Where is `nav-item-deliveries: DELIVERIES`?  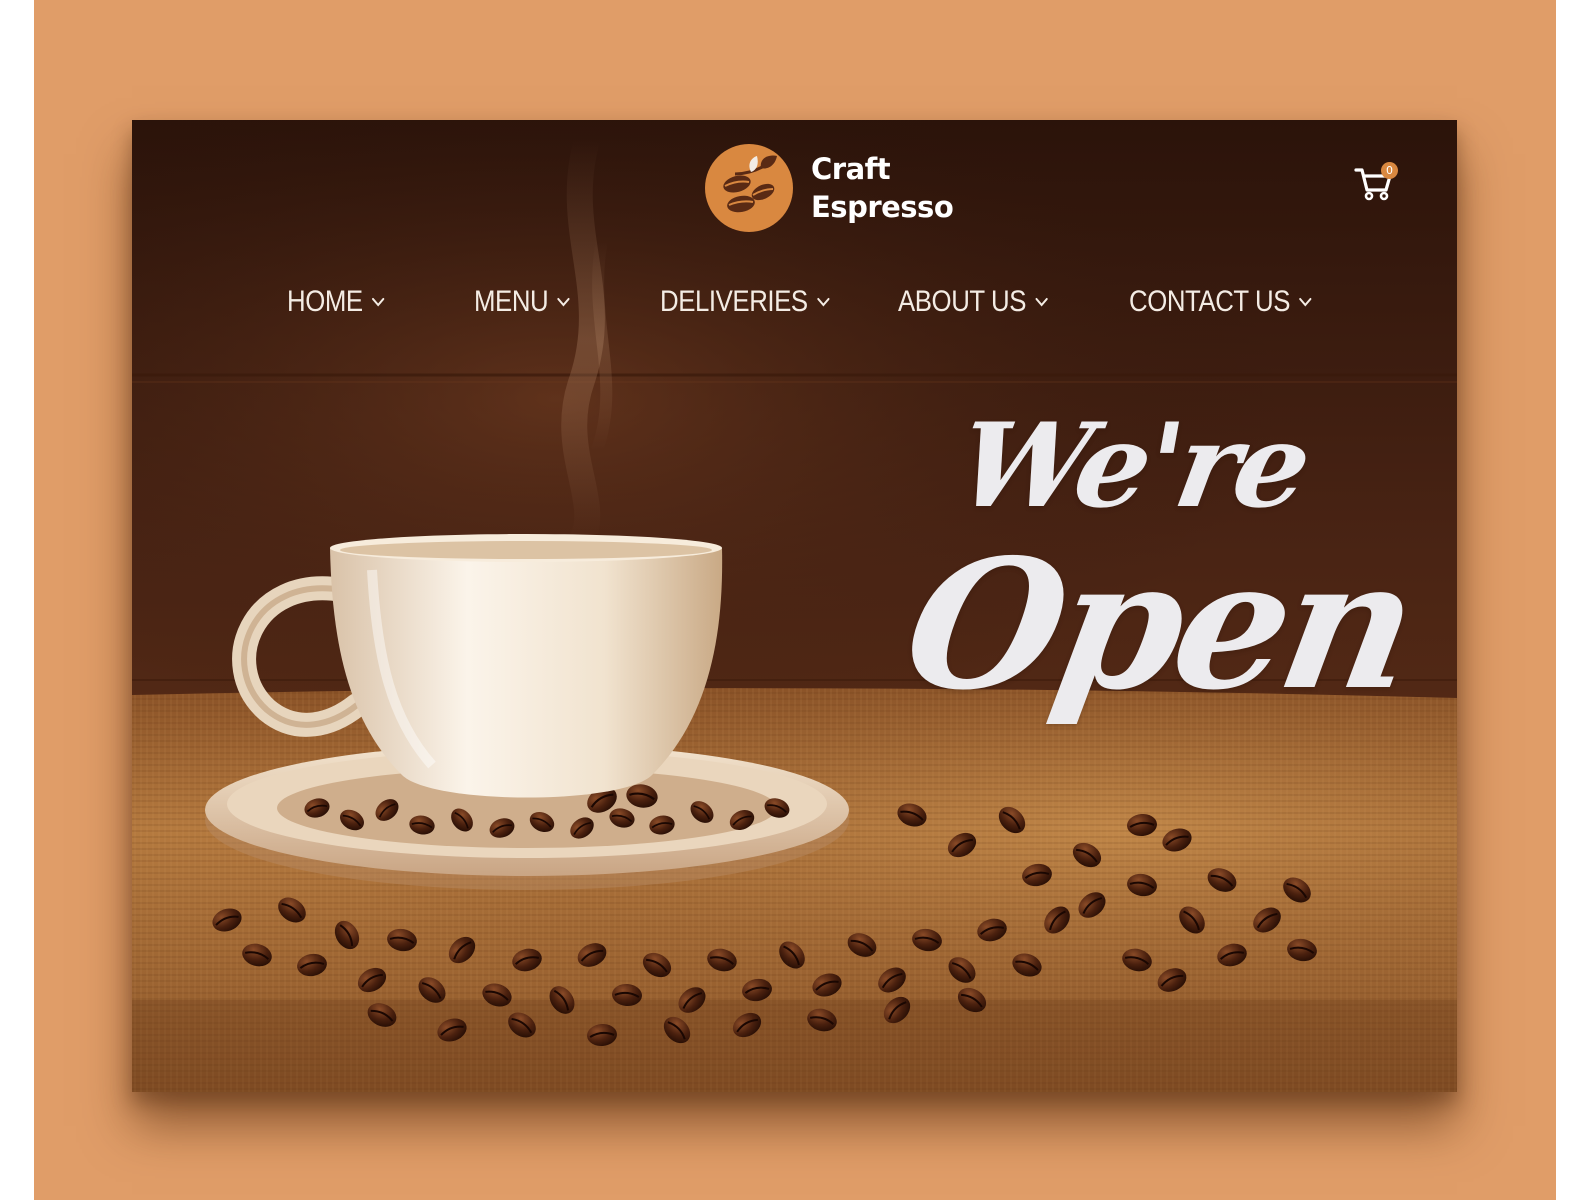 nav-item-deliveries: DELIVERIES is located at coordinates (745, 302).